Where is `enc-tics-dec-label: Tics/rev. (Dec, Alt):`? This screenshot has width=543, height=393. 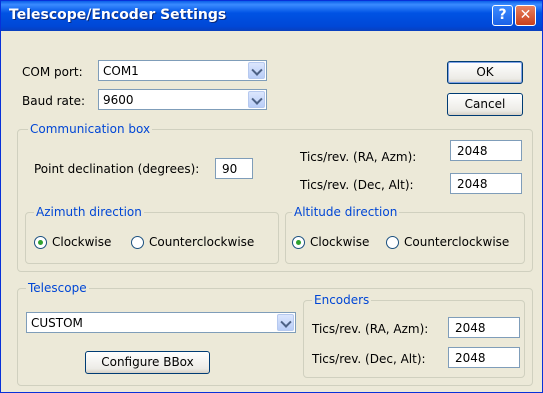
enc-tics-dec-label: Tics/rev. (Dec, Alt): is located at coordinates (369, 359).